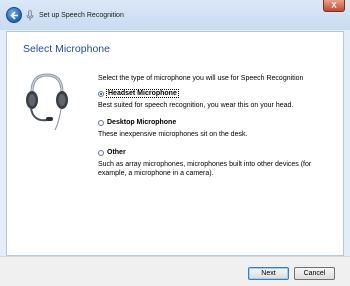 The image size is (350, 286). What do you see at coordinates (81, 15) in the screenshot?
I see `window-title: Set up Speech Recognition` at bounding box center [81, 15].